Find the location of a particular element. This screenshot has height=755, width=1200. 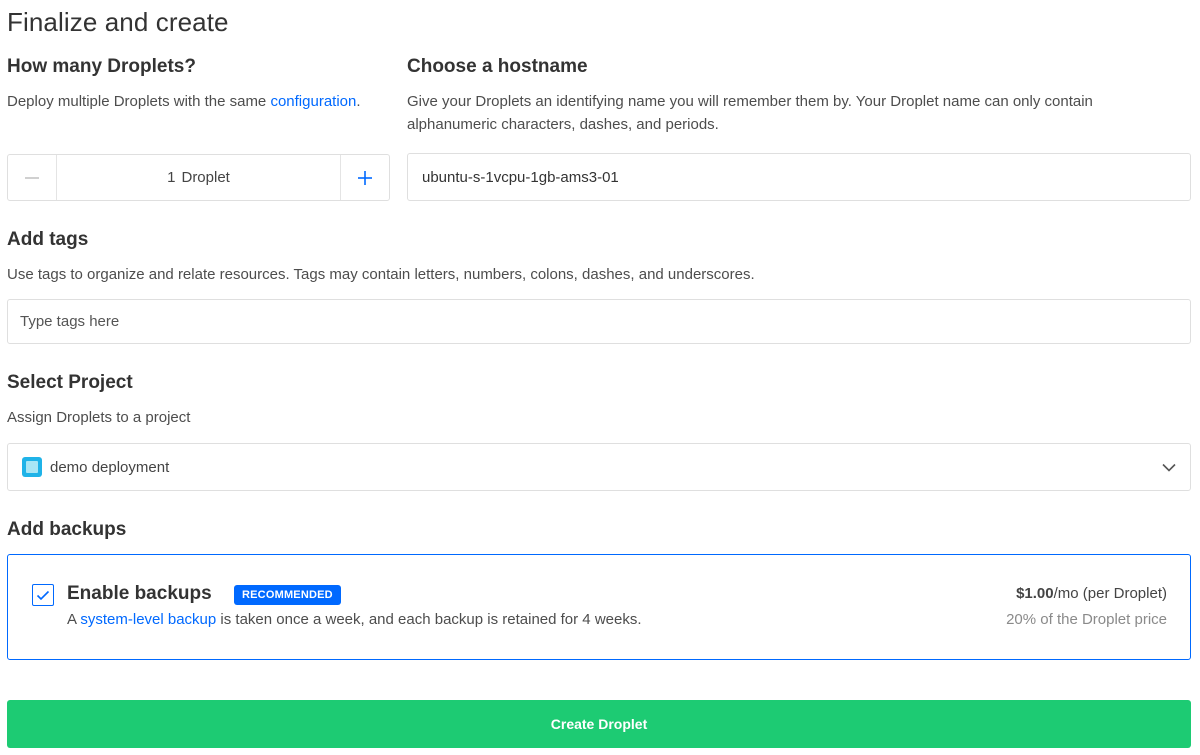

backups-desc-prefix: A is located at coordinates (74, 619).